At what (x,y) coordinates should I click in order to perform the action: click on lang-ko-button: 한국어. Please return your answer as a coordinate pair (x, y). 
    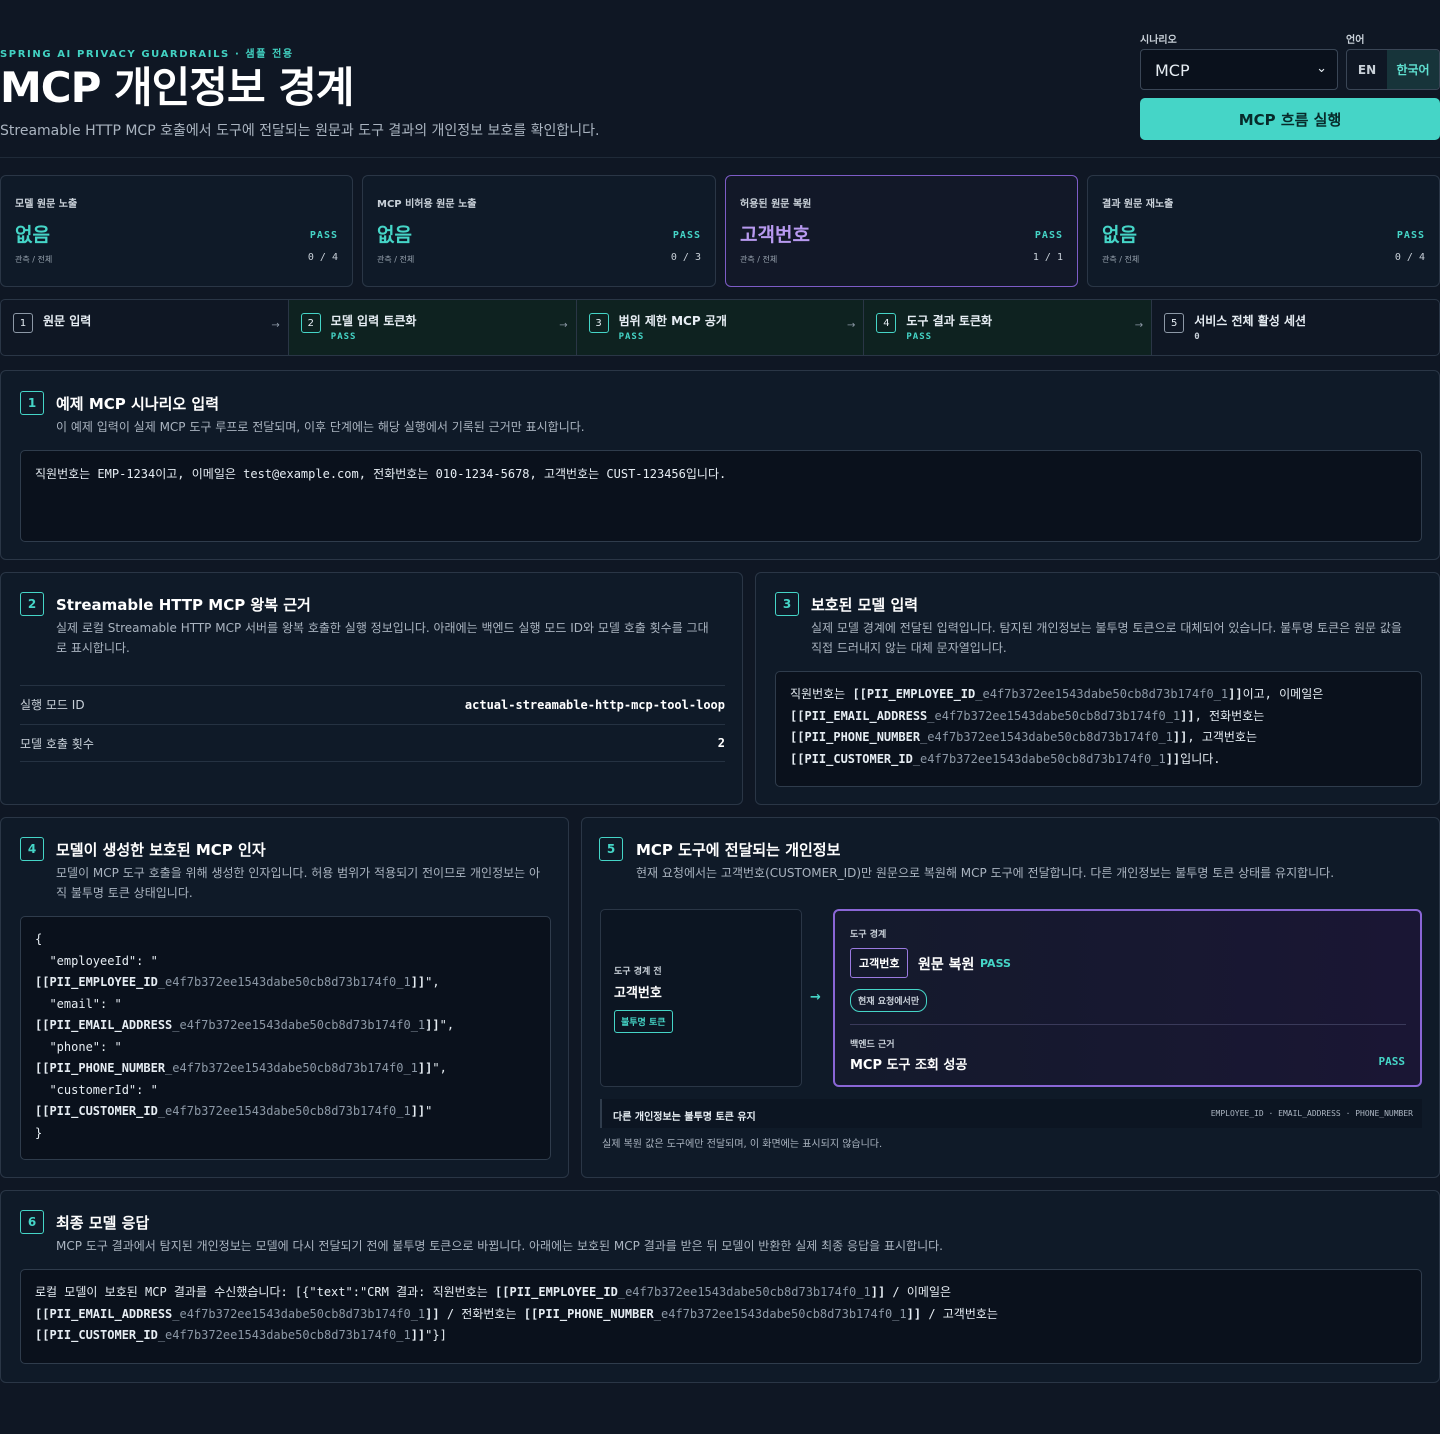
    Looking at the image, I should click on (1413, 69).